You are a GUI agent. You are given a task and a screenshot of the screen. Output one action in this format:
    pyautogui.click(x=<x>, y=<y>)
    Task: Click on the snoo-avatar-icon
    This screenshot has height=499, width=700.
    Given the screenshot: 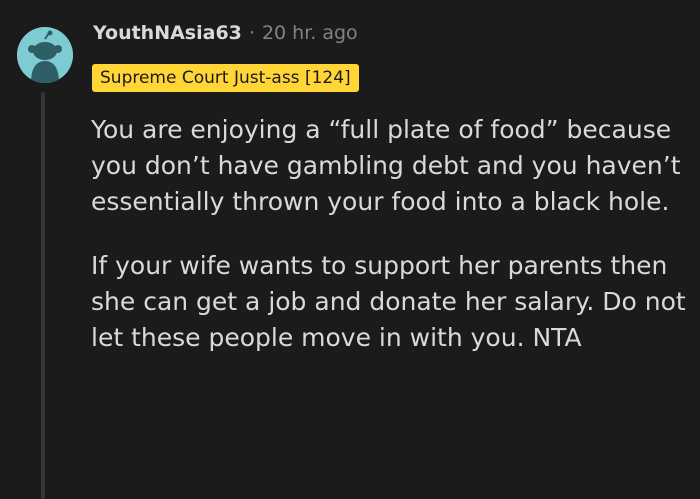 What is the action you would take?
    pyautogui.click(x=45, y=55)
    